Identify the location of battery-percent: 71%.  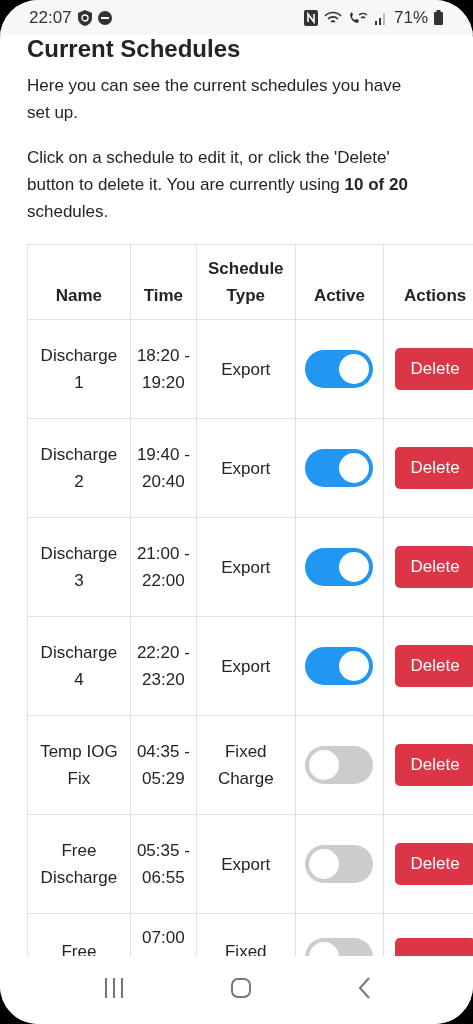
(410, 17).